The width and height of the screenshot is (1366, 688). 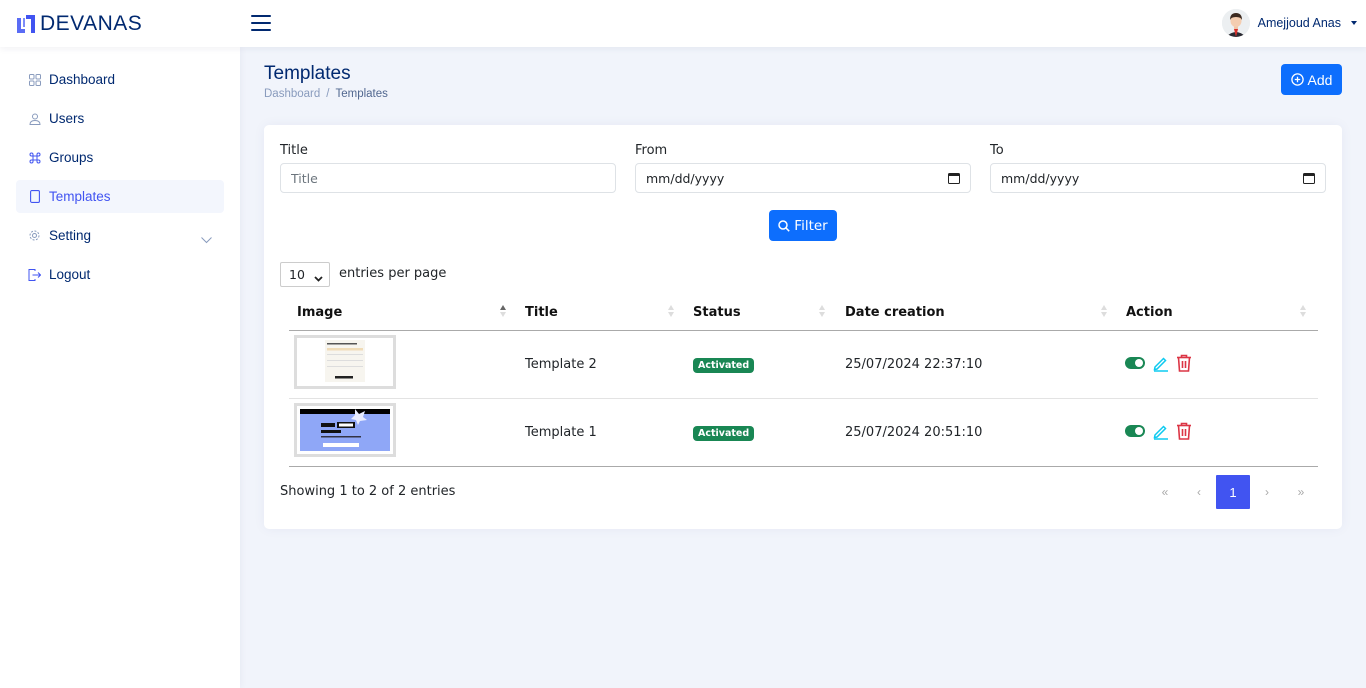 I want to click on page-prev-button: ‹, so click(x=1199, y=492).